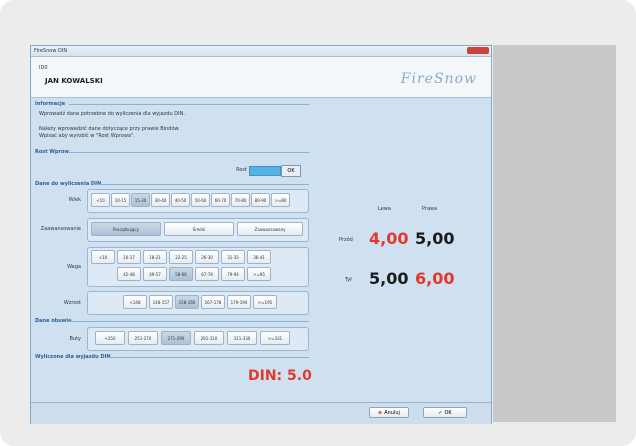  Describe the element at coordinates (135, 302) in the screenshot. I see `height-range-option: <148` at that location.